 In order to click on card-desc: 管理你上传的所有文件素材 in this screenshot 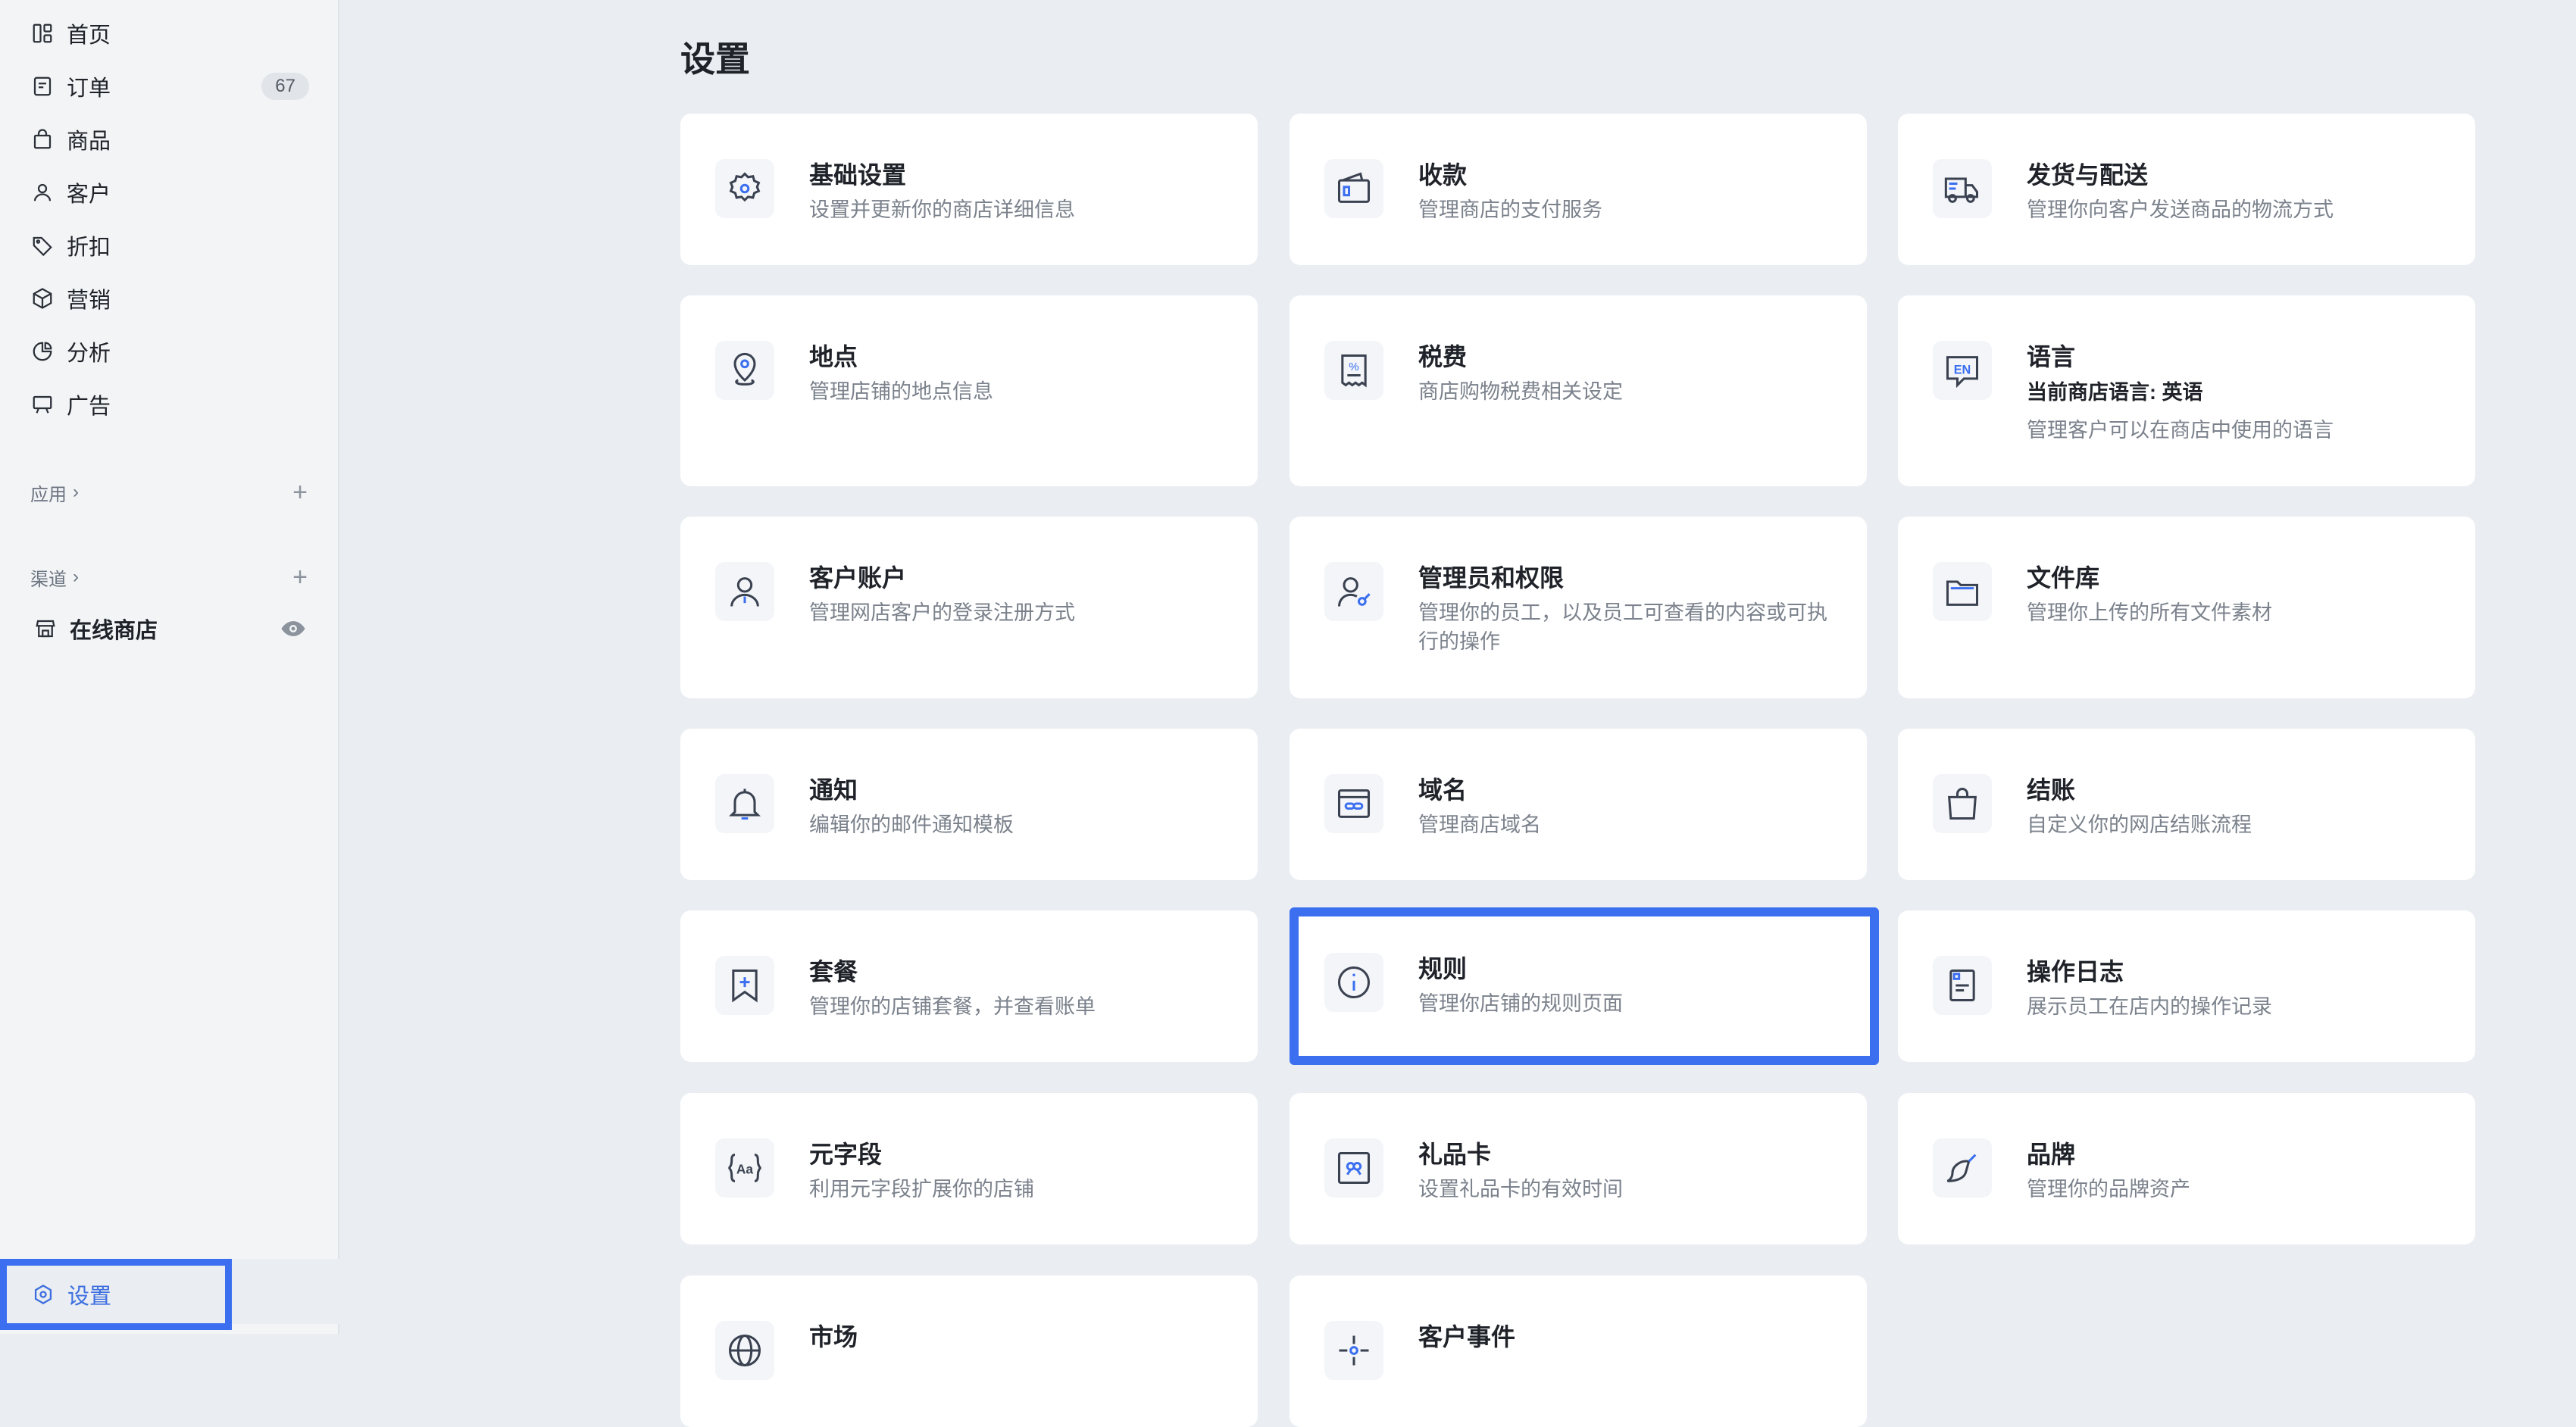, I will do `click(2149, 612)`.